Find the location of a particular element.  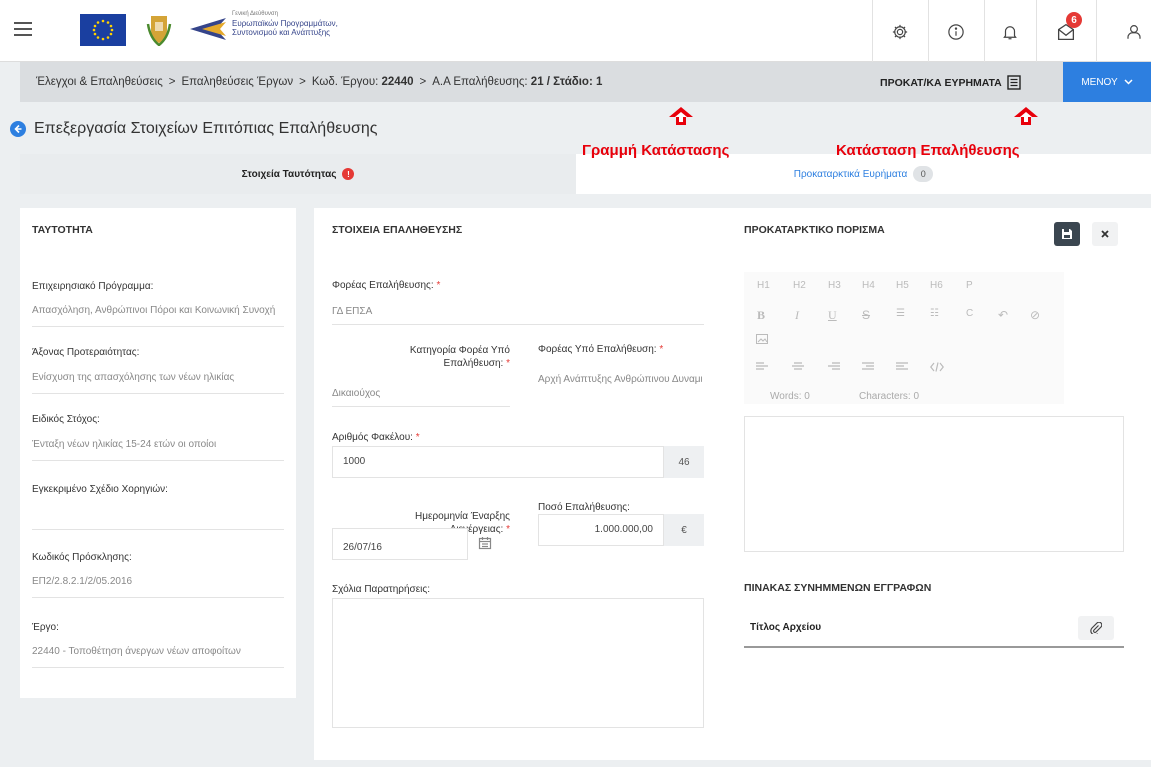

menu-label: ΜΕΝΟΥ is located at coordinates (1099, 82).